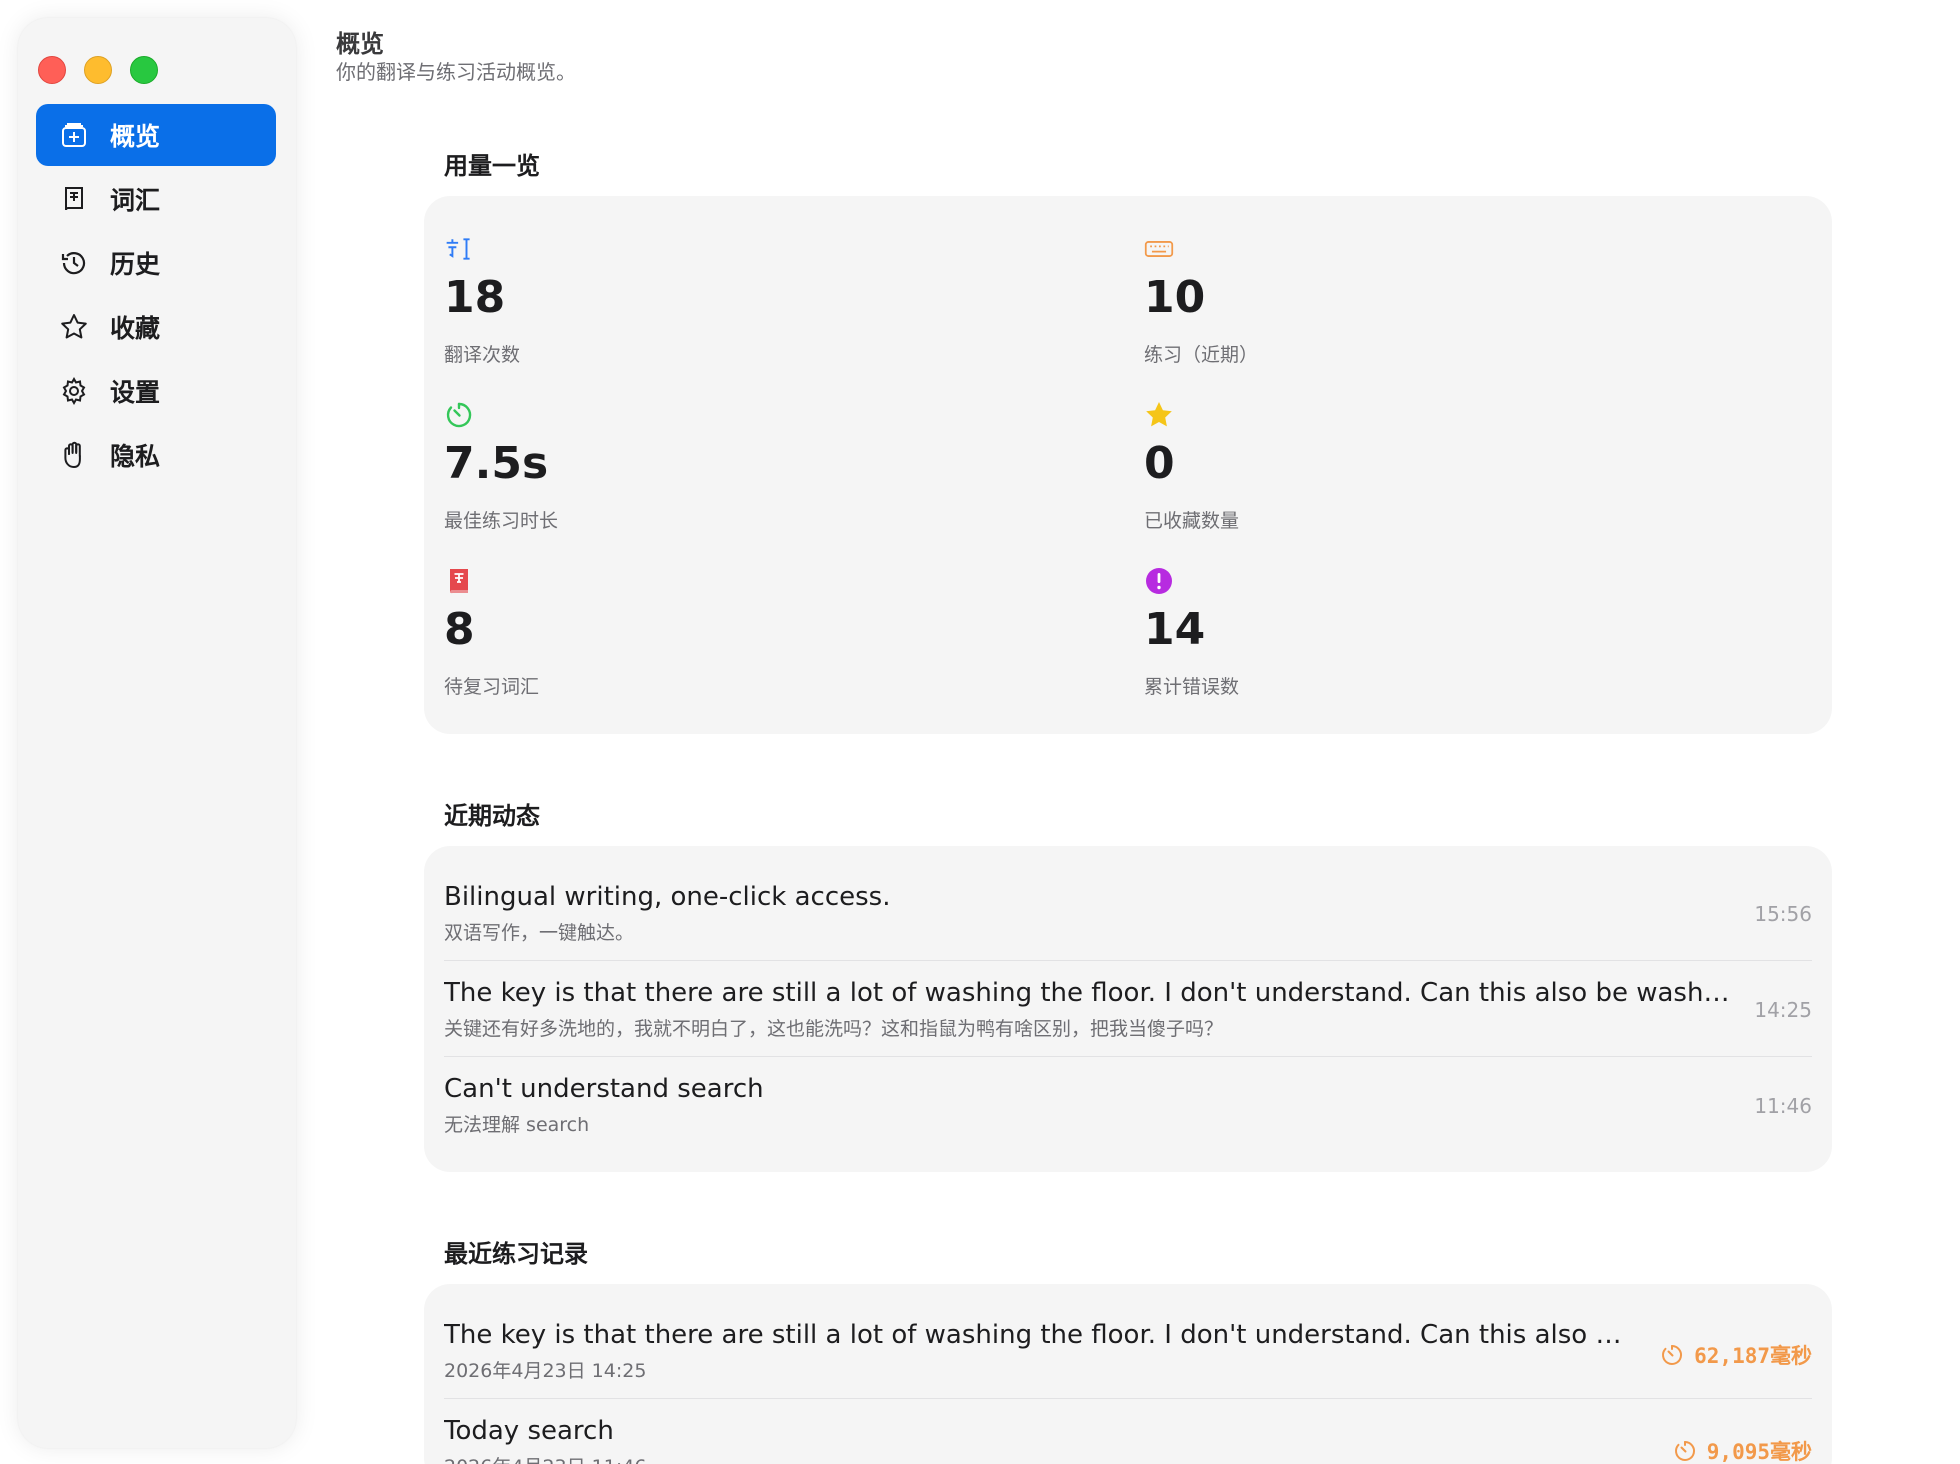 This screenshot has height=1464, width=1960. Describe the element at coordinates (1783, 1106) in the screenshot. I see `timestamp: 11:46` at that location.